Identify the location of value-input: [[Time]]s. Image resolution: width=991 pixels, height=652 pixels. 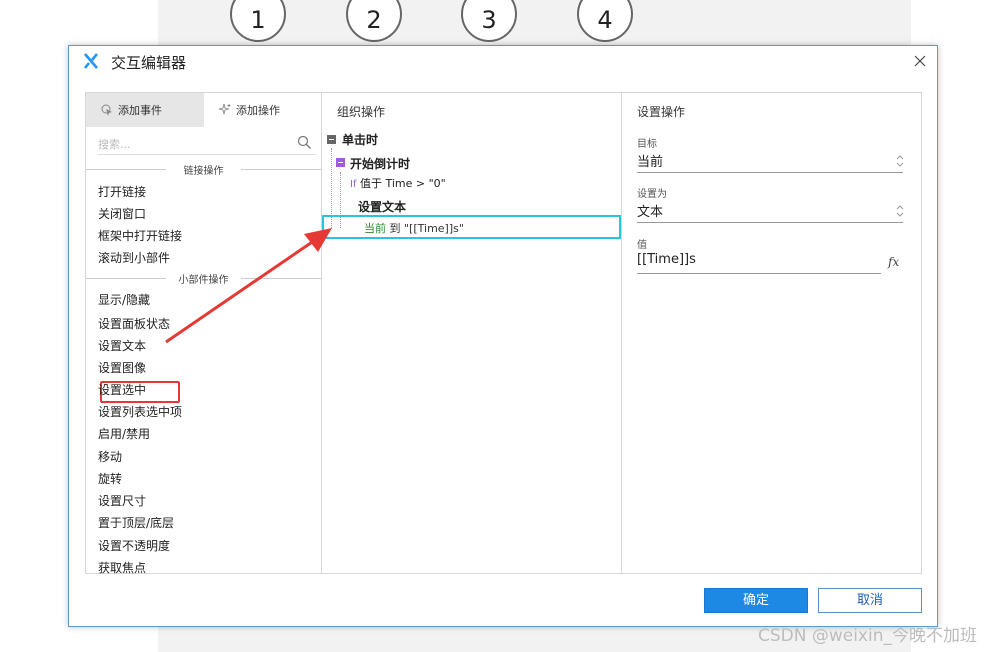
(759, 263).